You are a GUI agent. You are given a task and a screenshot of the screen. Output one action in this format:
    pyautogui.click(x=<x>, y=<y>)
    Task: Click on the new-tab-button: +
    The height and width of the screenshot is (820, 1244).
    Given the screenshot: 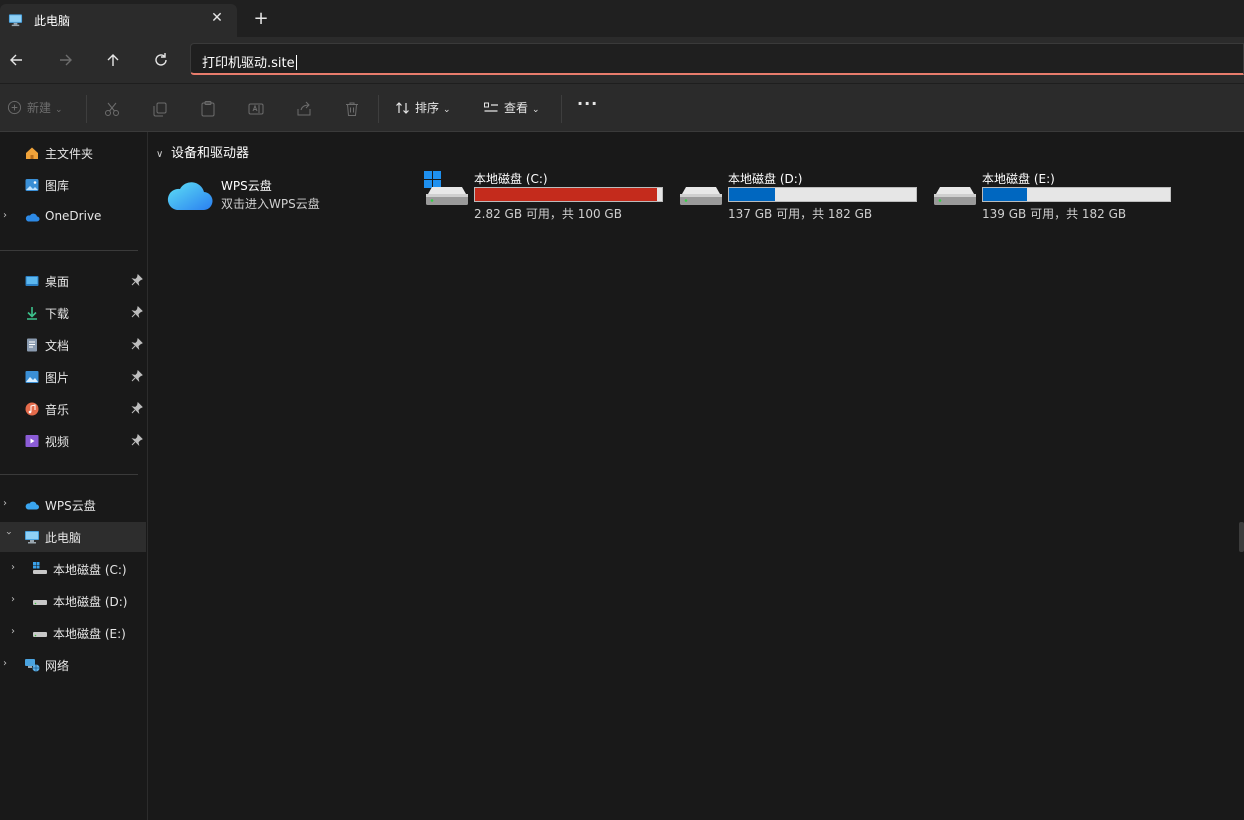 What is the action you would take?
    pyautogui.click(x=261, y=20)
    